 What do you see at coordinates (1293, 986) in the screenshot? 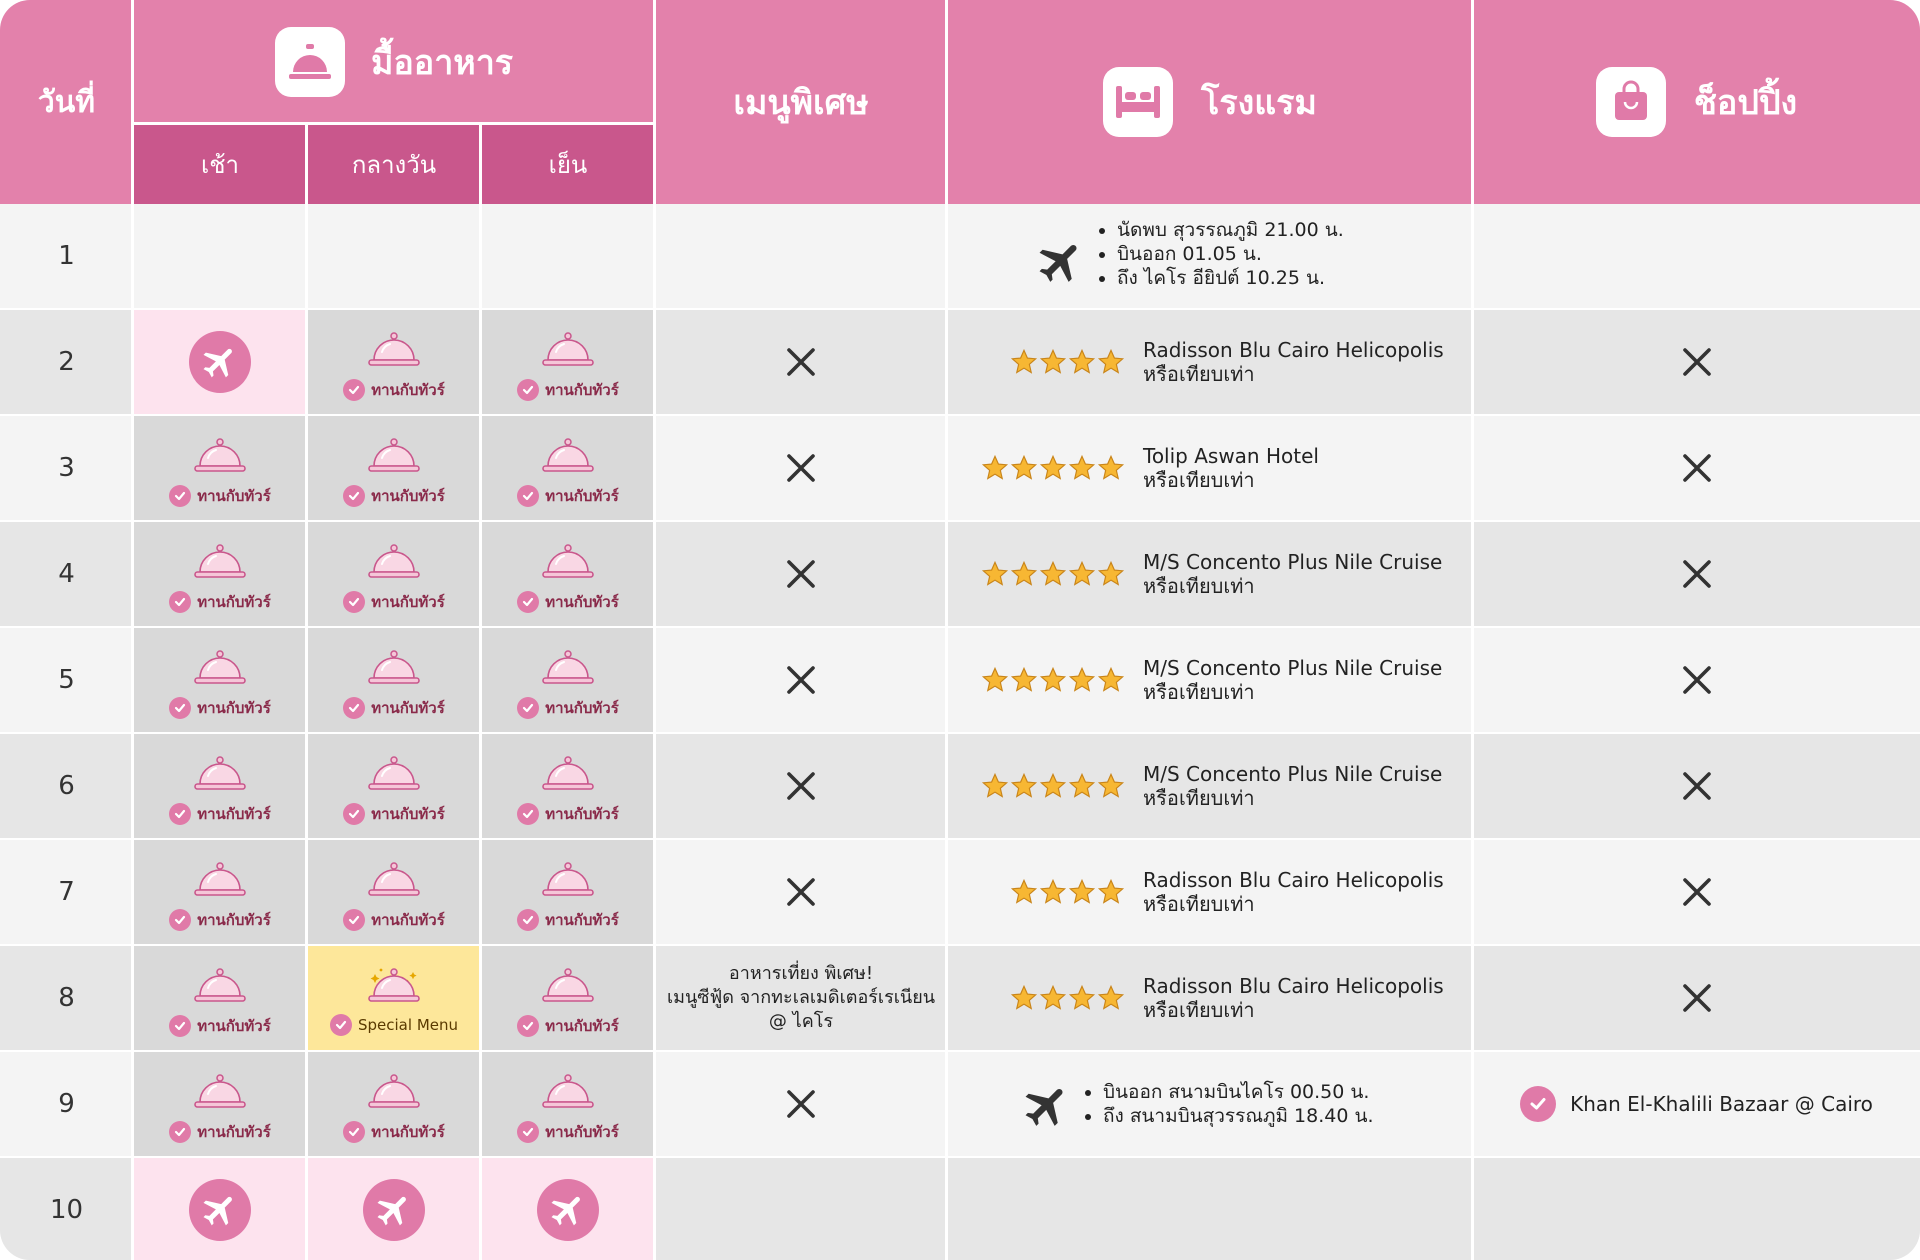
I see `hotel-name: Radisson Blu Cairo Helicopolis` at bounding box center [1293, 986].